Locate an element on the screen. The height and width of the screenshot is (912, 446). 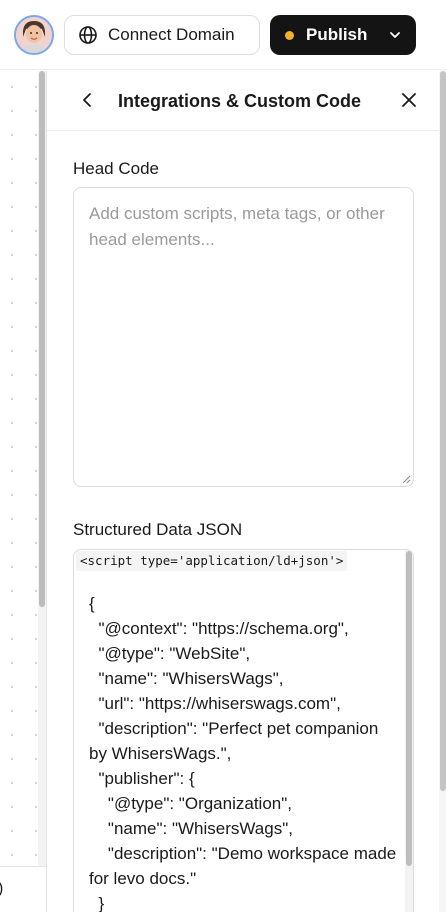
panel-header: Integrations & Custom Code is located at coordinates (246, 101).